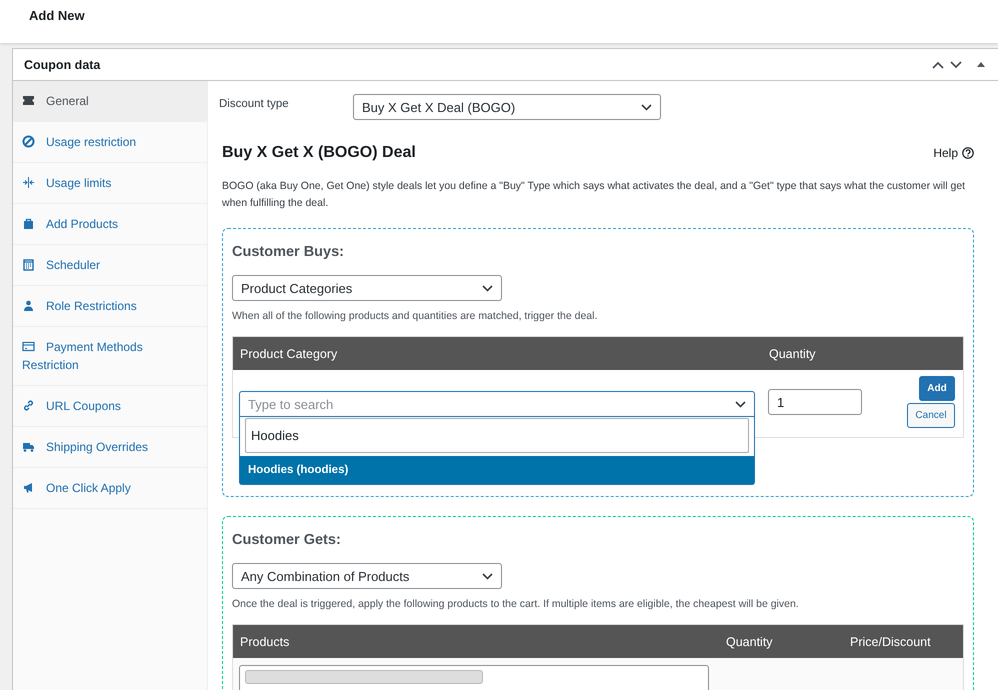 The width and height of the screenshot is (998, 690). What do you see at coordinates (110, 183) in the screenshot?
I see `sidebar-item: Usage limits` at bounding box center [110, 183].